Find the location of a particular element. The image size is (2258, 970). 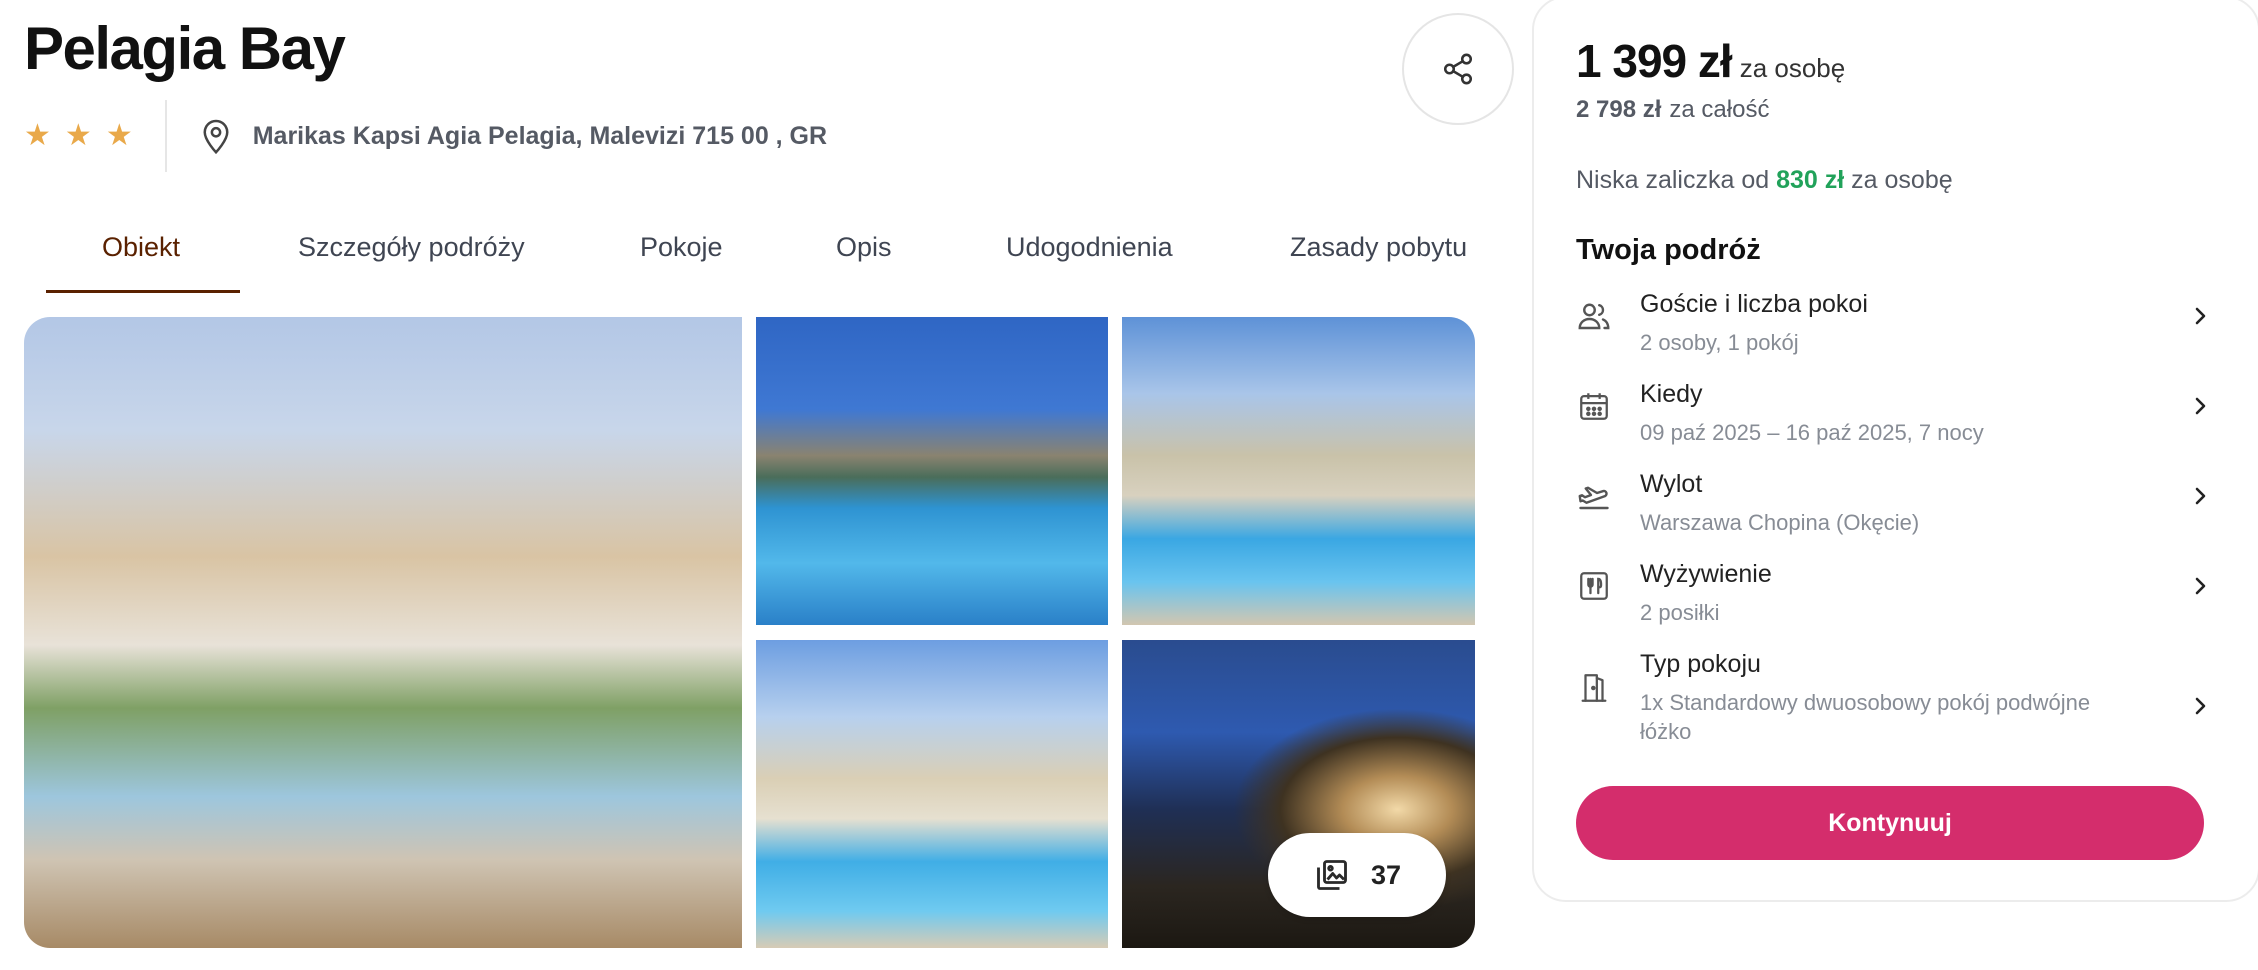

deposit-info: Niska zaliczka od 830 zł za osobę is located at coordinates (1764, 180).